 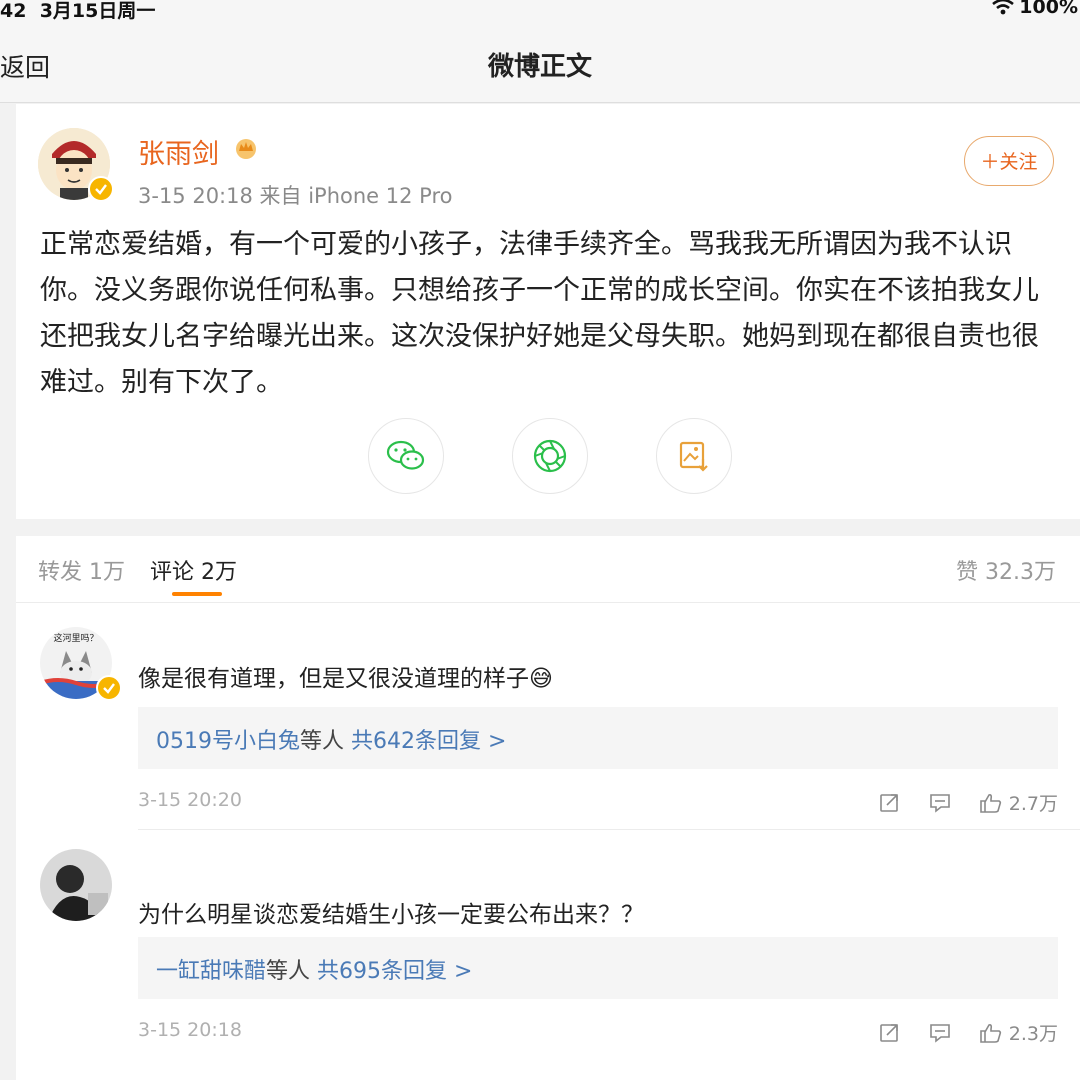 What do you see at coordinates (1048, 9) in the screenshot?
I see `battery-level: 100%` at bounding box center [1048, 9].